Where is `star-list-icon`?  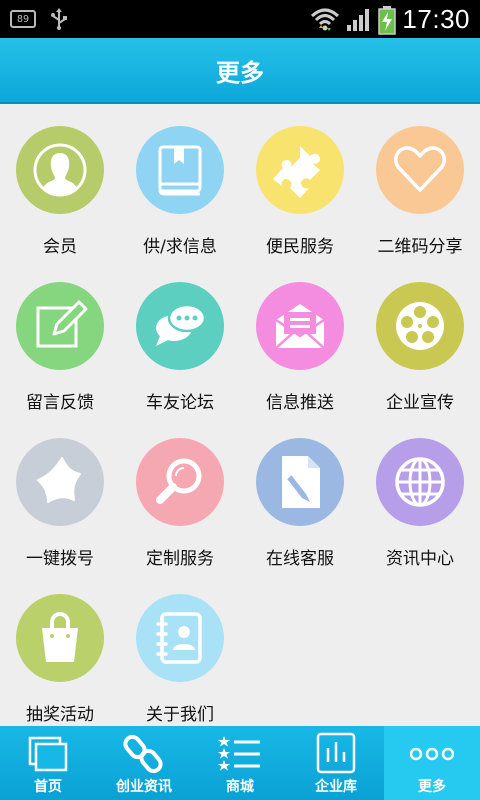 star-list-icon is located at coordinates (239, 753).